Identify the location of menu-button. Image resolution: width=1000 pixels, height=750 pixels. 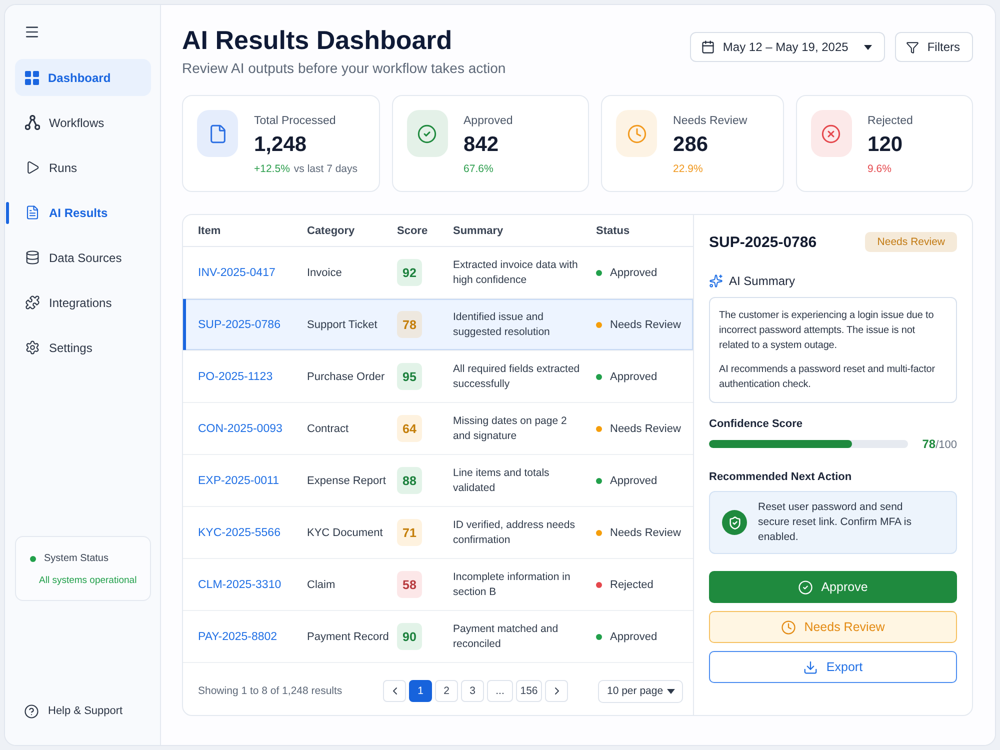
(32, 32).